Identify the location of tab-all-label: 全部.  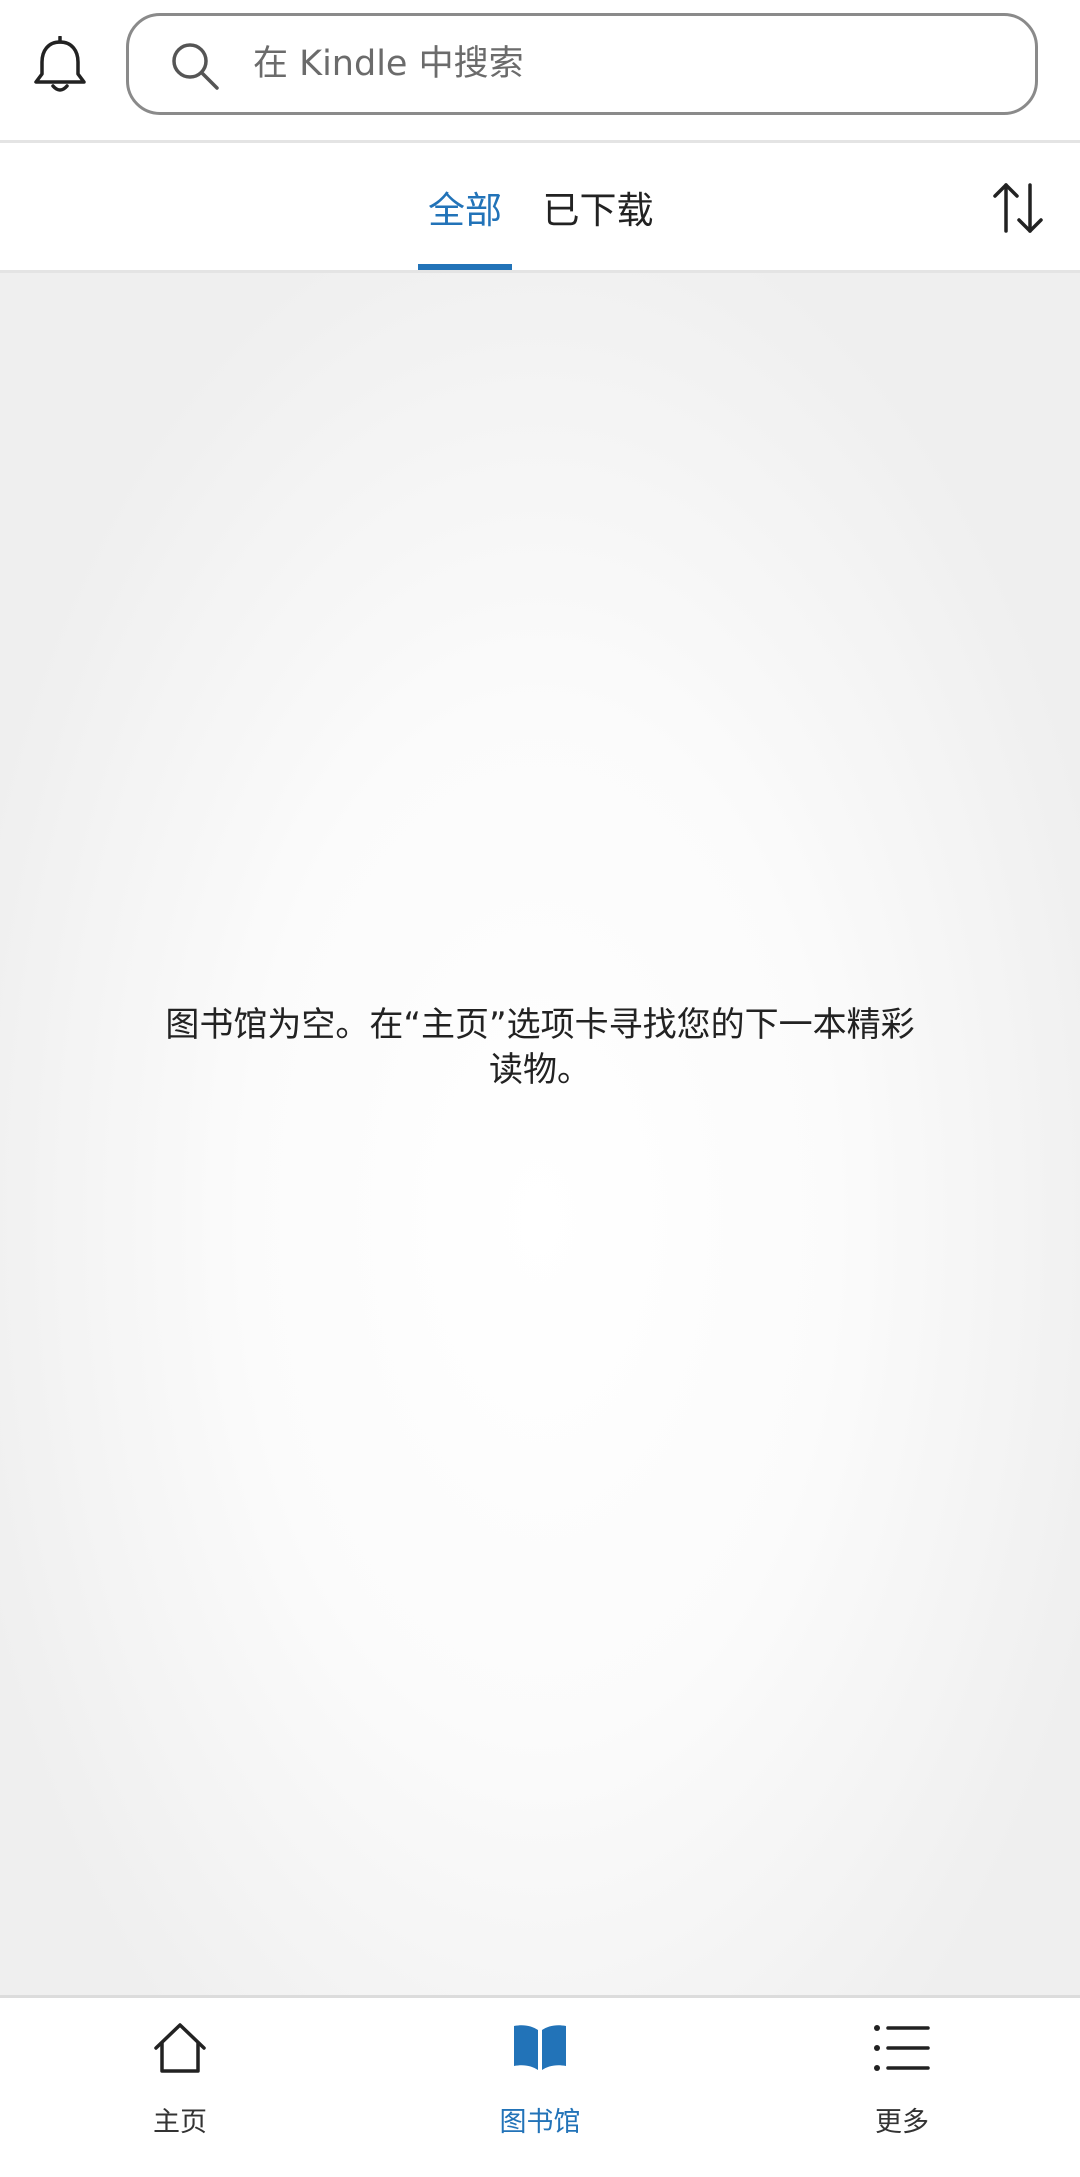
(465, 210).